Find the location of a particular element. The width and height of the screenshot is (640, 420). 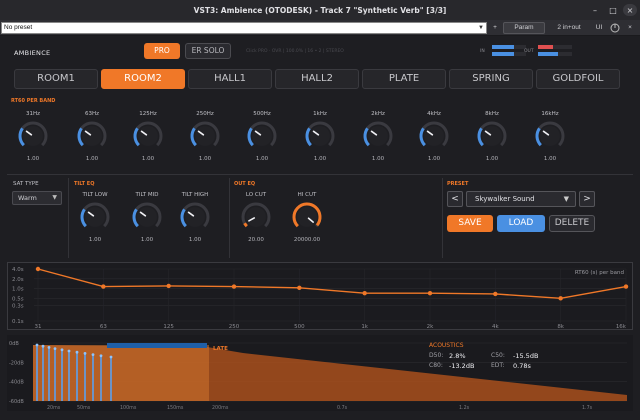

early-window-marker is located at coordinates (157, 345).